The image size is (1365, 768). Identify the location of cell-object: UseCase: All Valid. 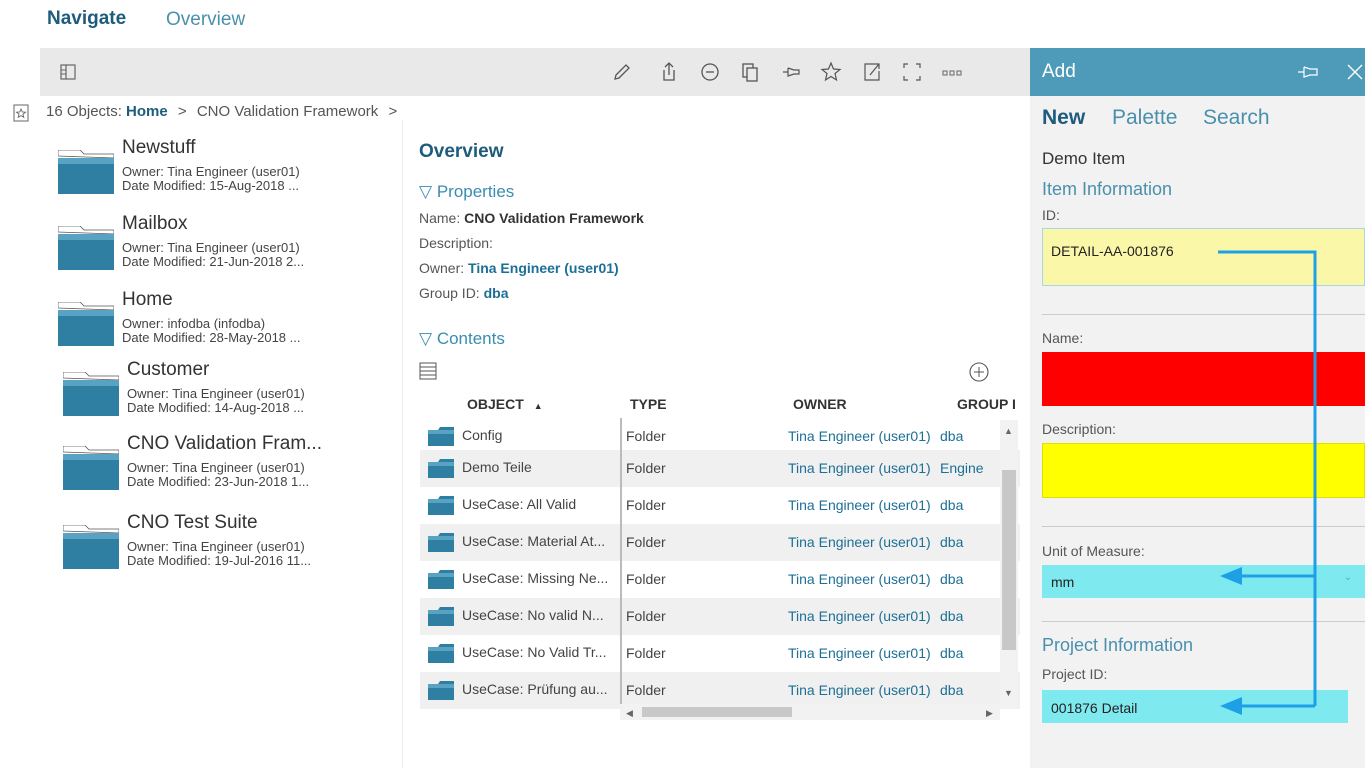
(519, 504).